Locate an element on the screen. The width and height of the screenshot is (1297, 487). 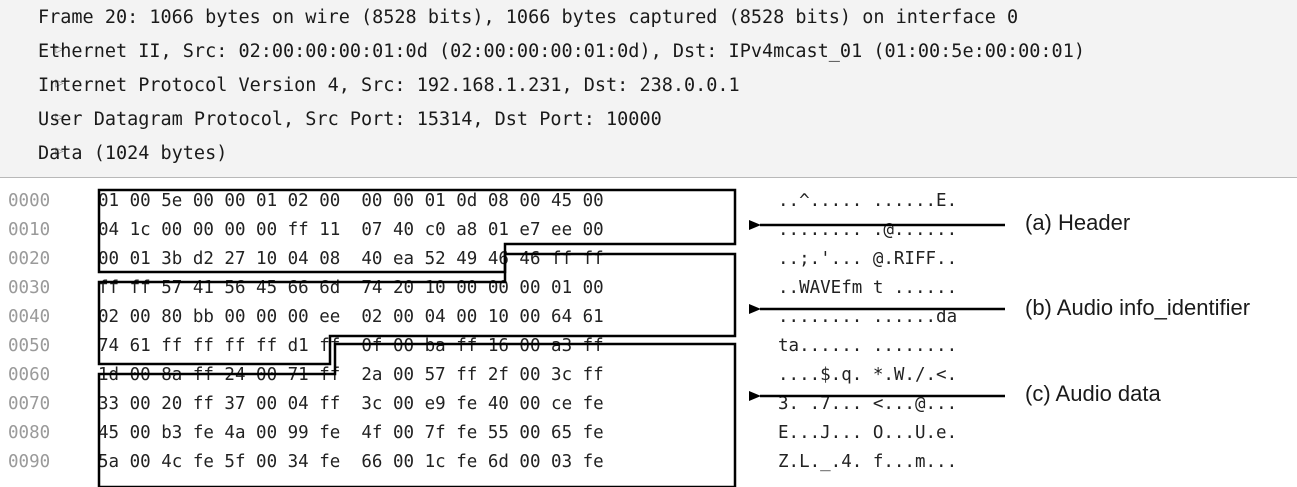
audio-data-region-box is located at coordinates (417, 414).